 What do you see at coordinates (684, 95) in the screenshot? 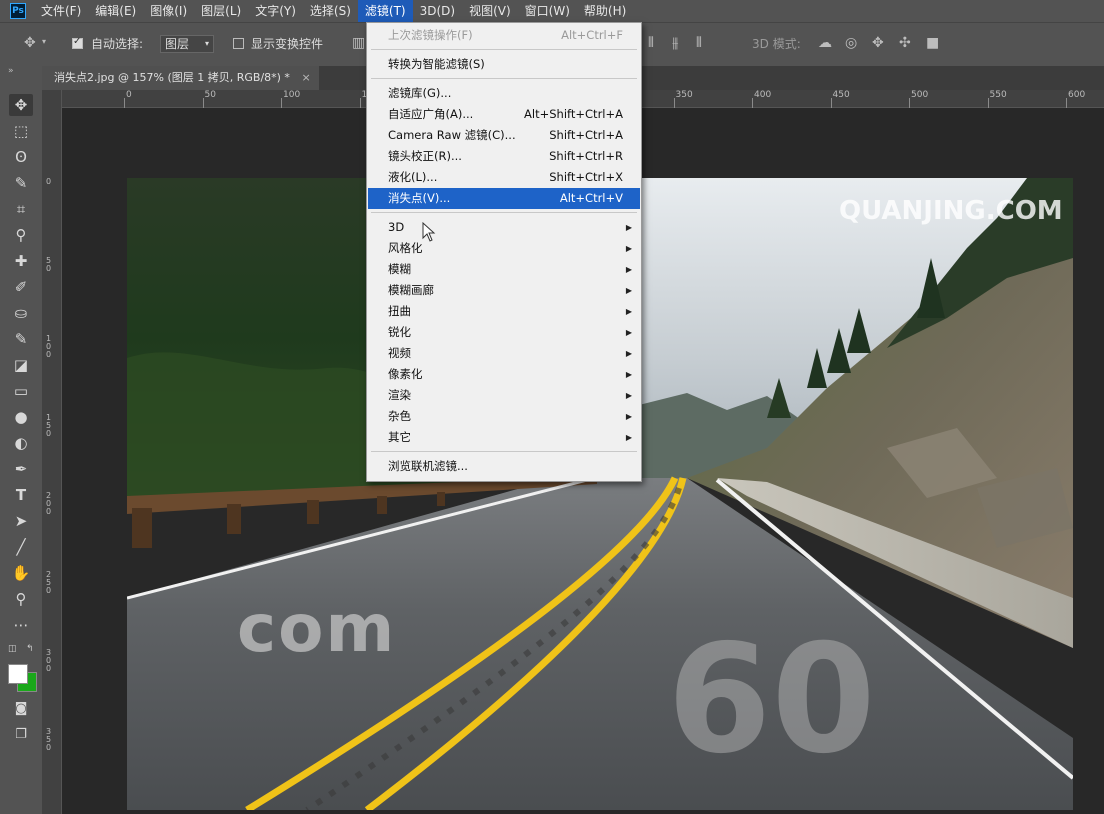
I see `ruler-tick-label: 350` at bounding box center [684, 95].